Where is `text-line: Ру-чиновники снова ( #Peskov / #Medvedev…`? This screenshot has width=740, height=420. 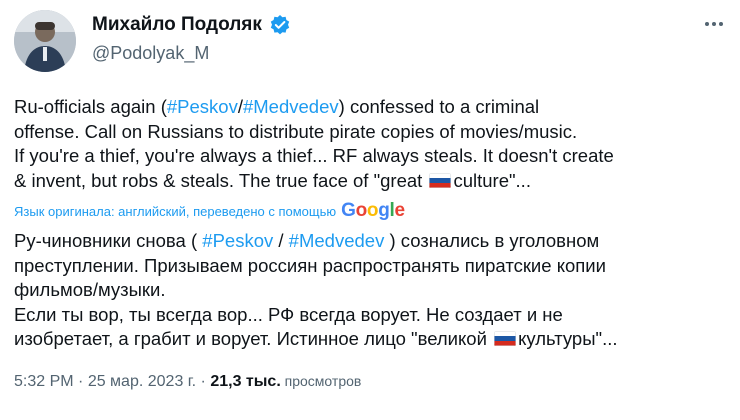 text-line: Ру-чиновники снова ( #Peskov / #Medvedev… is located at coordinates (307, 240).